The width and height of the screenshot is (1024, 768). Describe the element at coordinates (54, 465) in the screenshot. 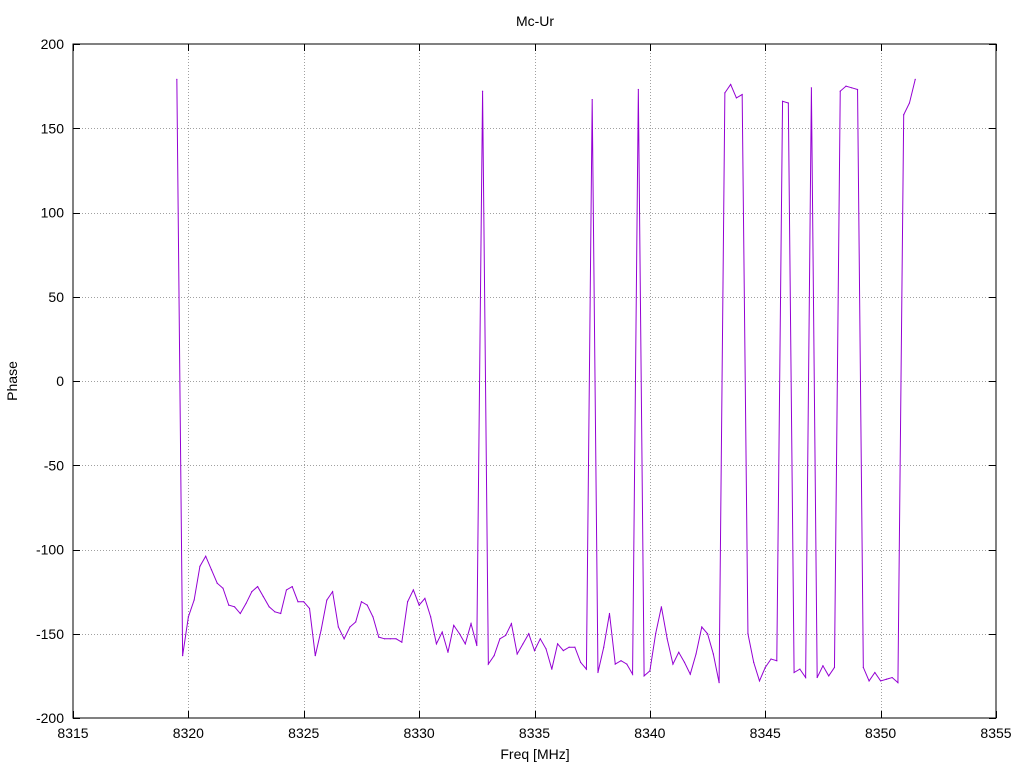

I see `y-tick-label: -50` at that location.